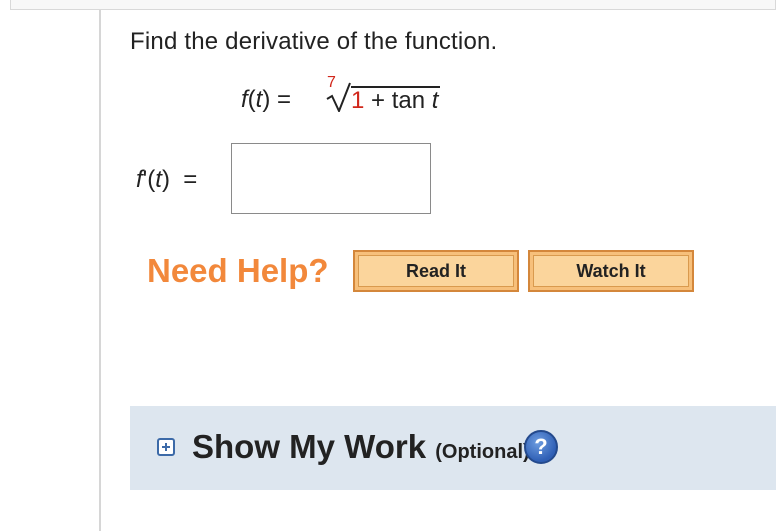 The height and width of the screenshot is (531, 776). I want to click on answer-equals: =, so click(190, 179).